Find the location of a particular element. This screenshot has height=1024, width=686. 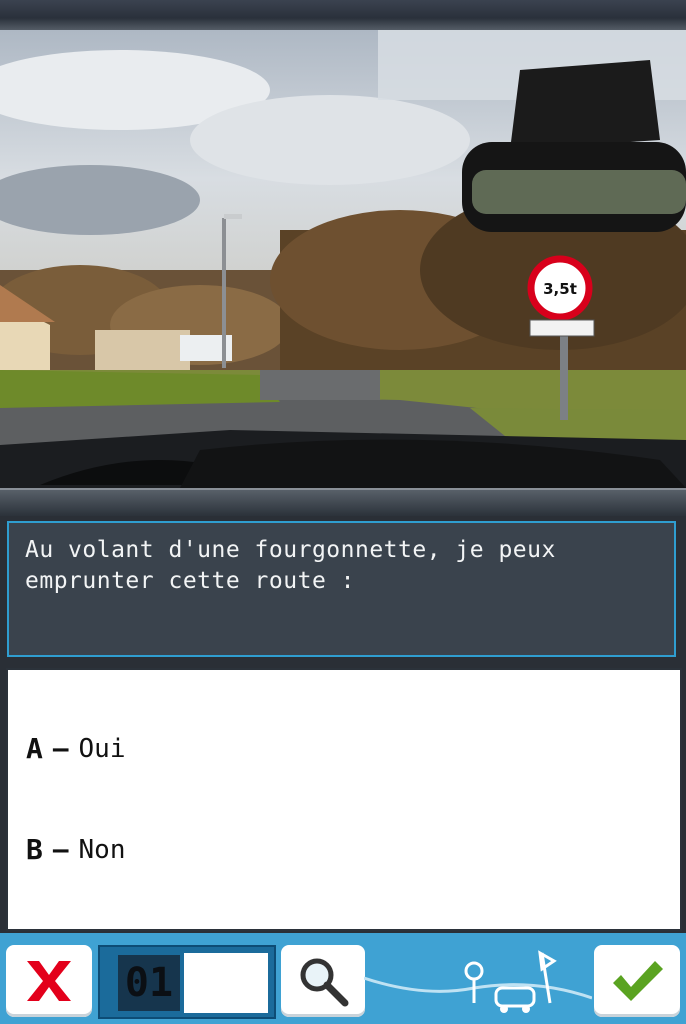

zoom-button is located at coordinates (323, 981).